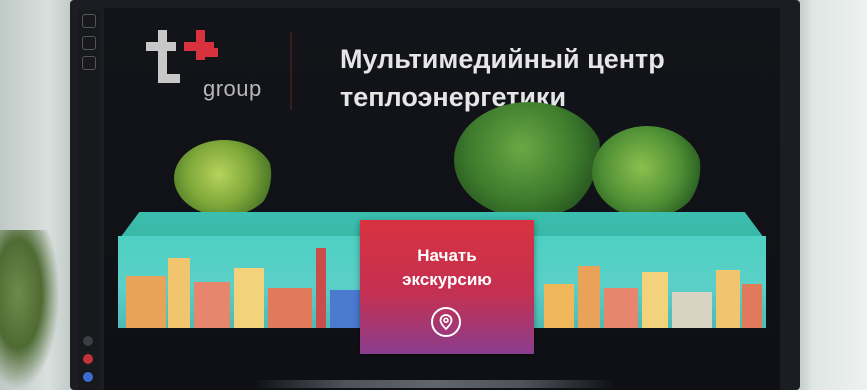 The image size is (867, 390). I want to click on plant-decoration, so click(30, 310).